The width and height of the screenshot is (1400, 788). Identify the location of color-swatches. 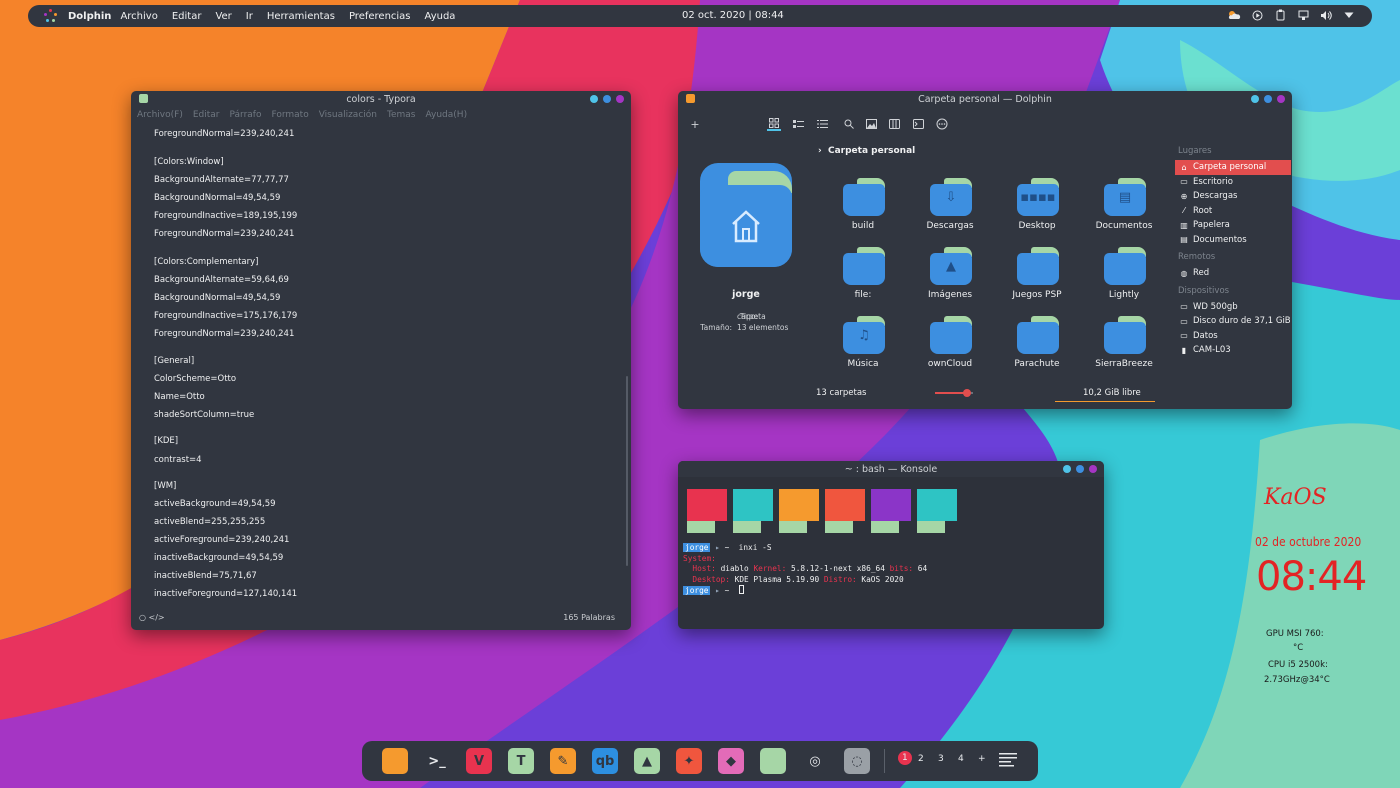
(822, 511).